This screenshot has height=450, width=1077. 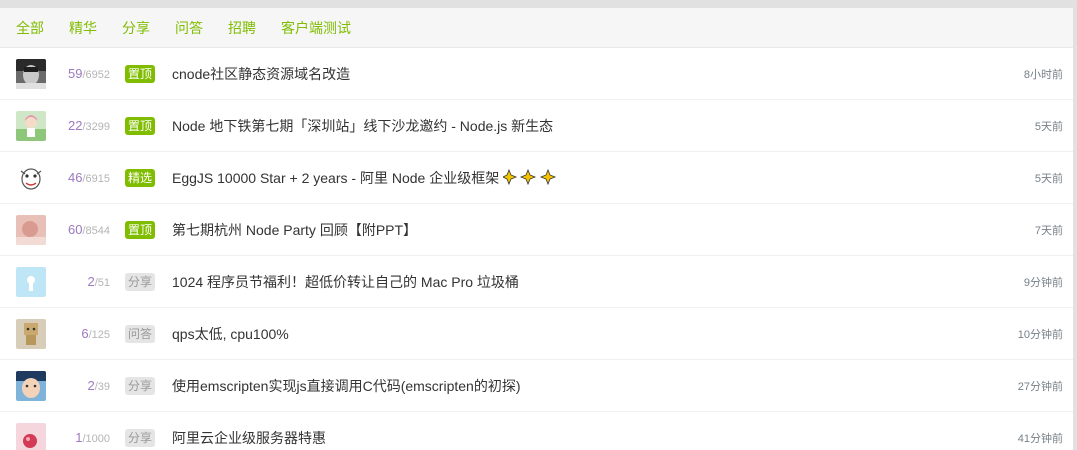 I want to click on last-reply-time: 10分钟前, so click(x=1040, y=334).